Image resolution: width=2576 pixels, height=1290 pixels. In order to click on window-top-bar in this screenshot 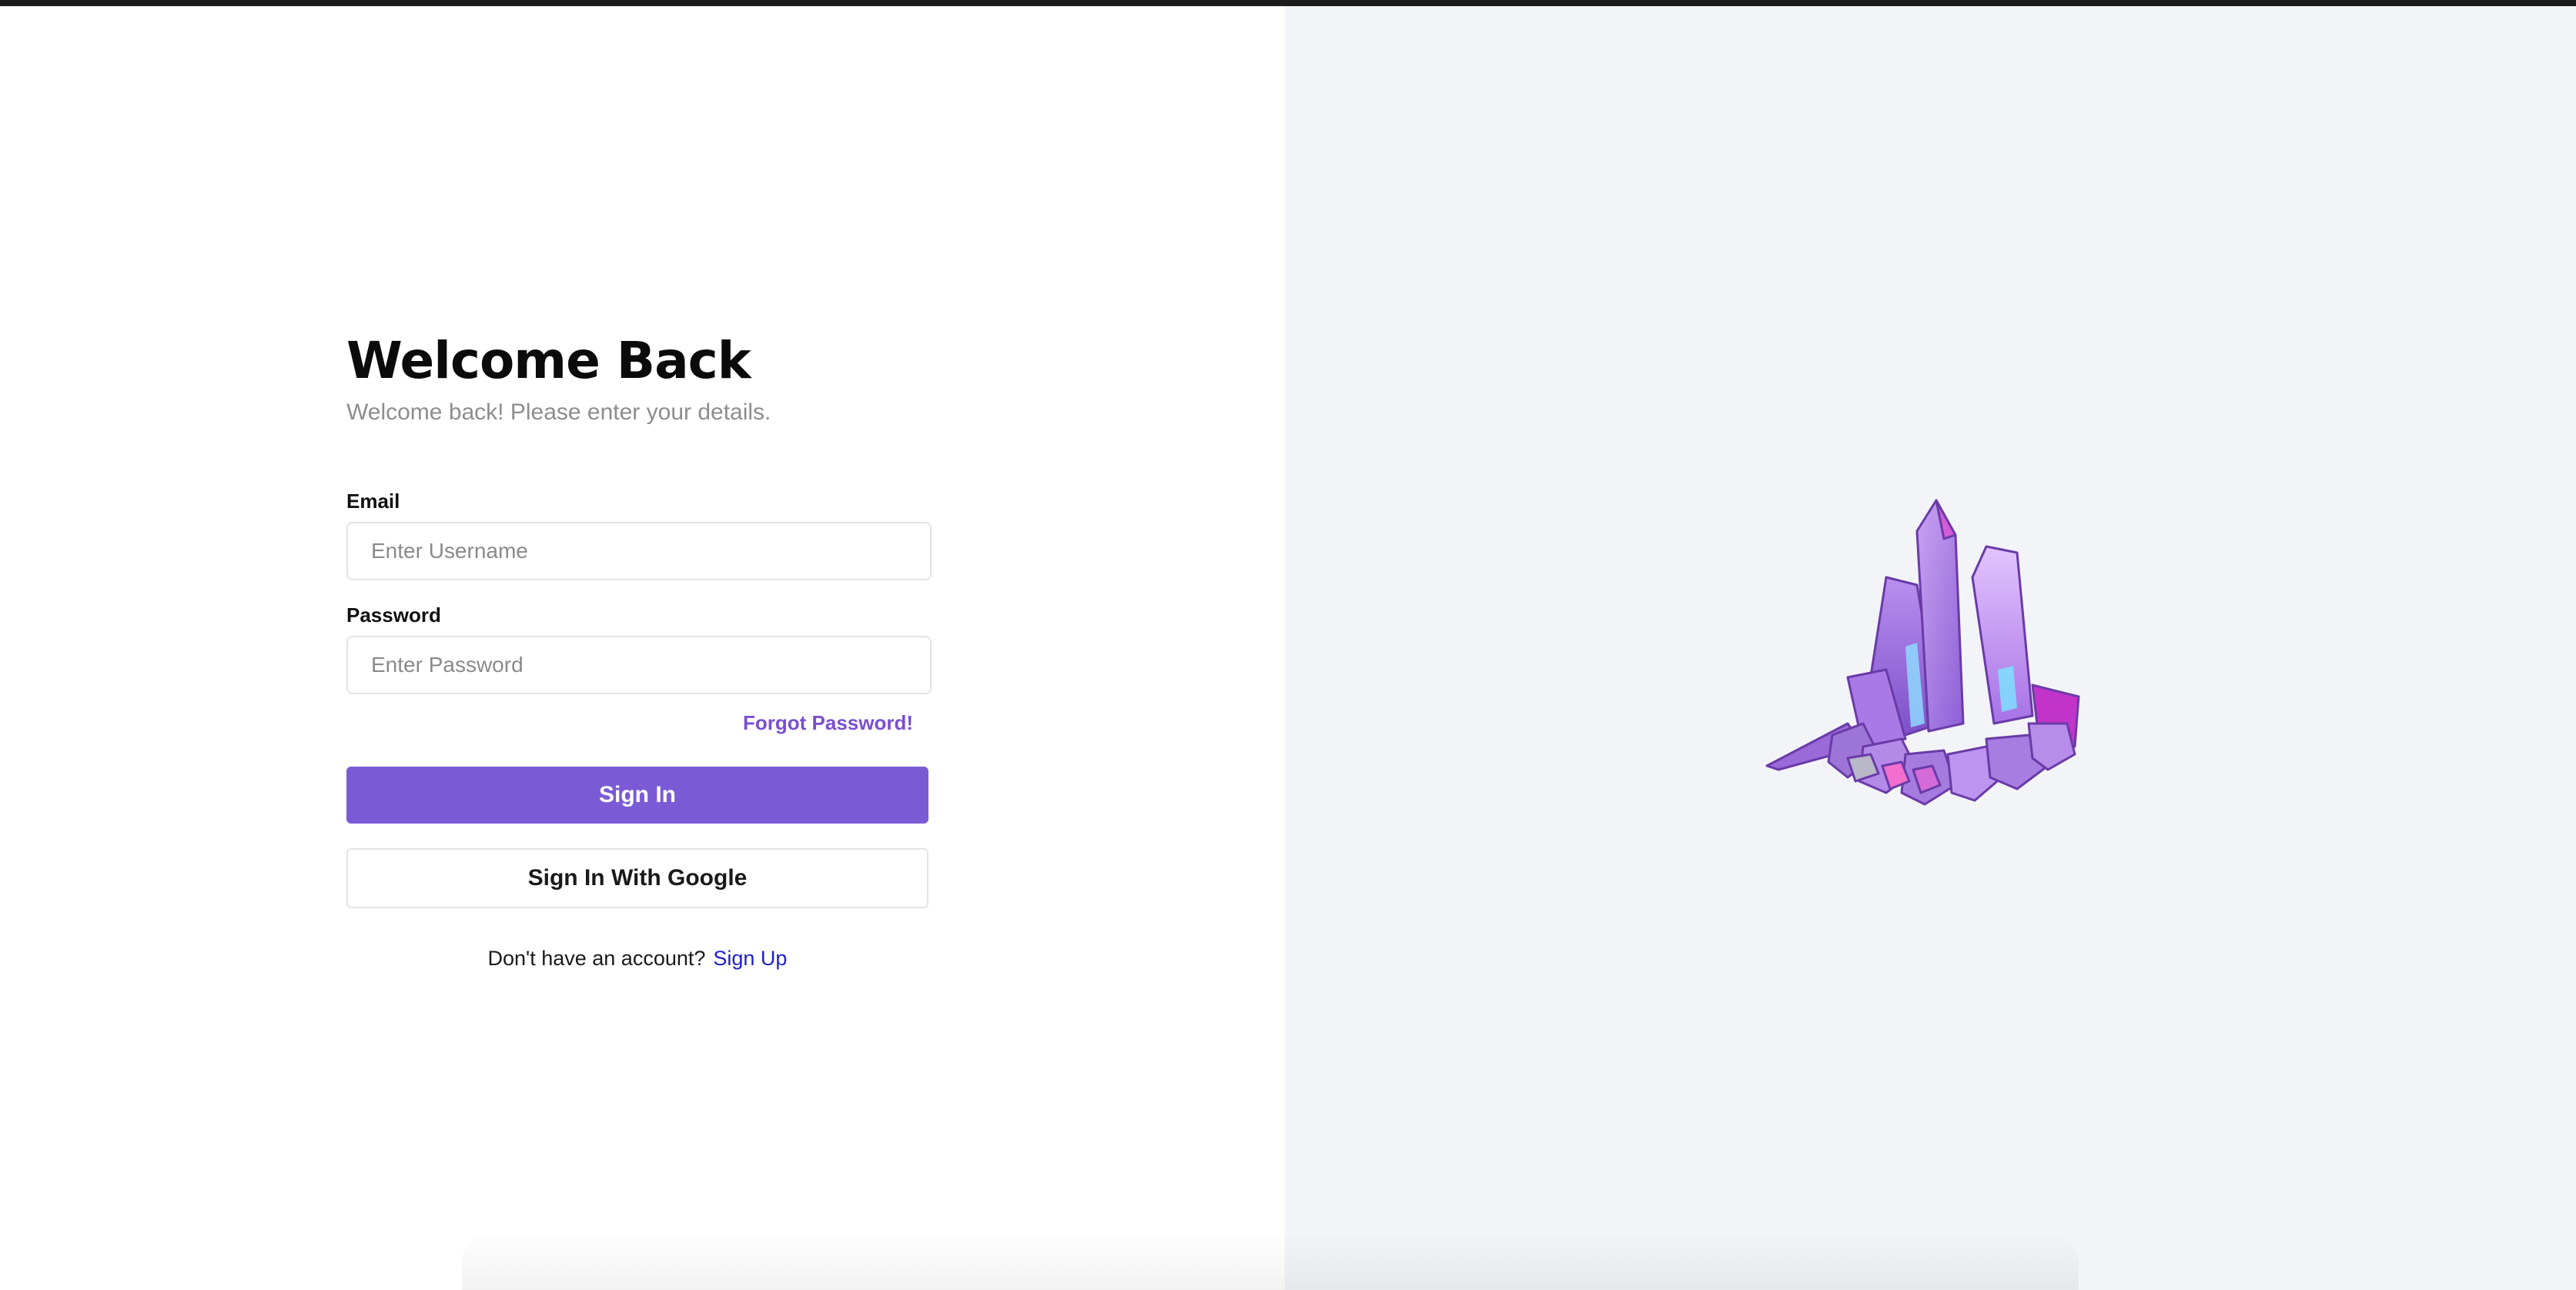, I will do `click(1288, 3)`.